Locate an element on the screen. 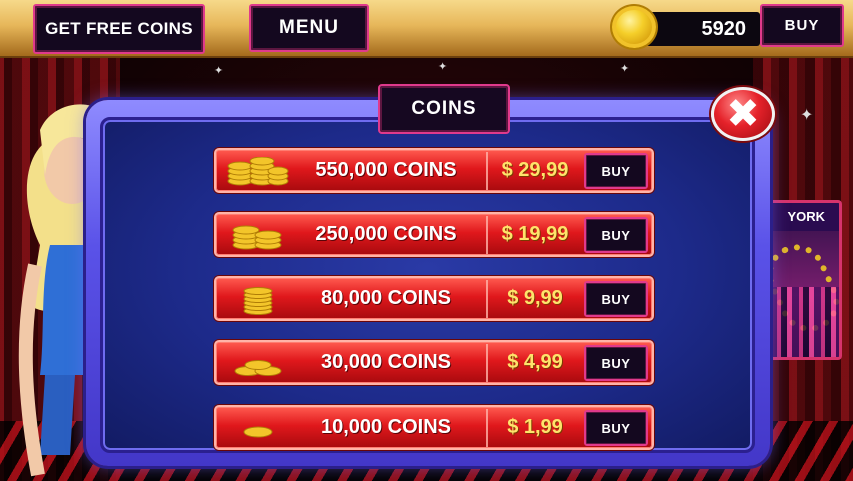 The image size is (853, 481). coin-offer-row: 10,000 COINS $ 1,99 BUY is located at coordinates (434, 427).